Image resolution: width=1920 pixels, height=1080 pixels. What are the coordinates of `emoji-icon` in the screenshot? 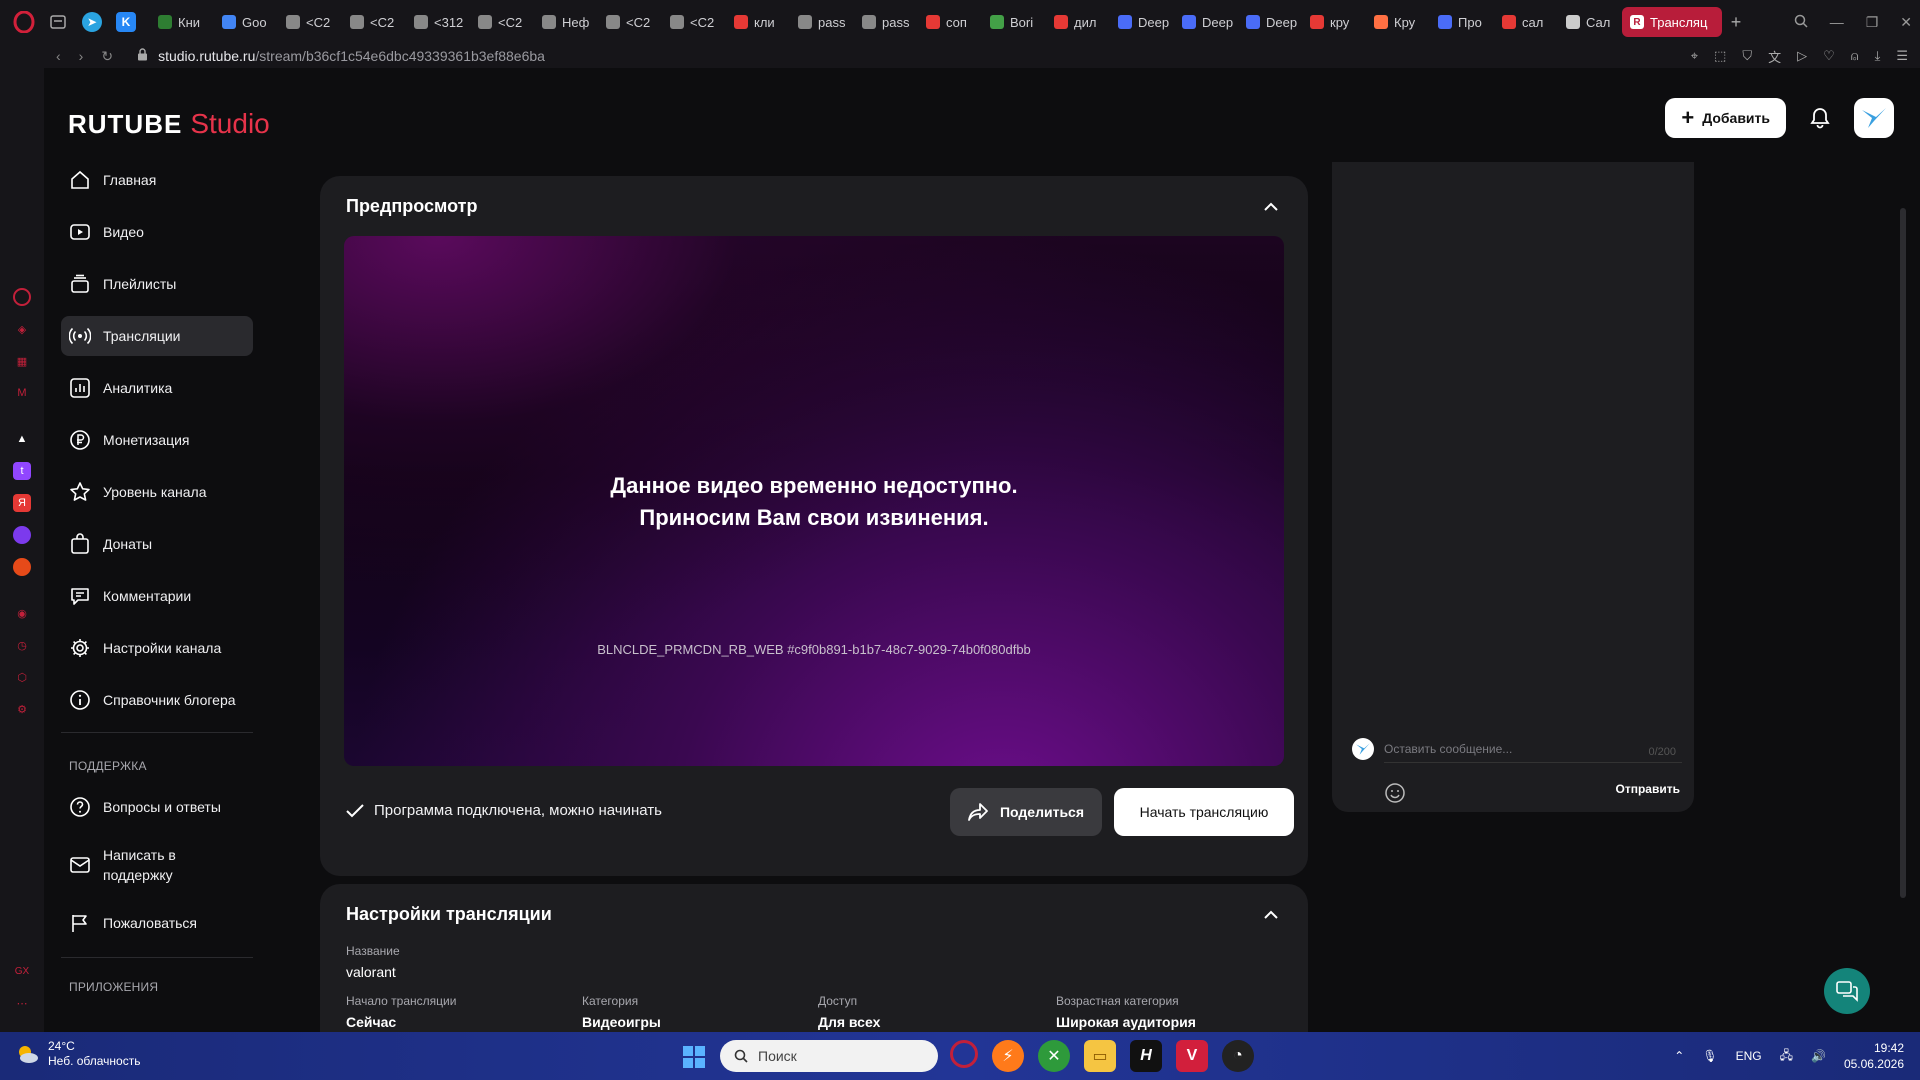 It's located at (1395, 793).